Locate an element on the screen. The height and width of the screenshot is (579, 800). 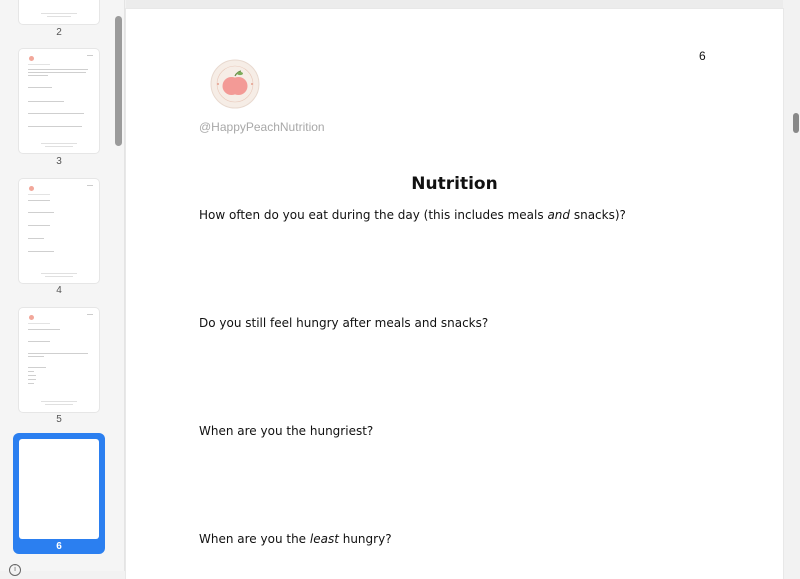
thumbnail-number-3: 3 is located at coordinates (59, 161).